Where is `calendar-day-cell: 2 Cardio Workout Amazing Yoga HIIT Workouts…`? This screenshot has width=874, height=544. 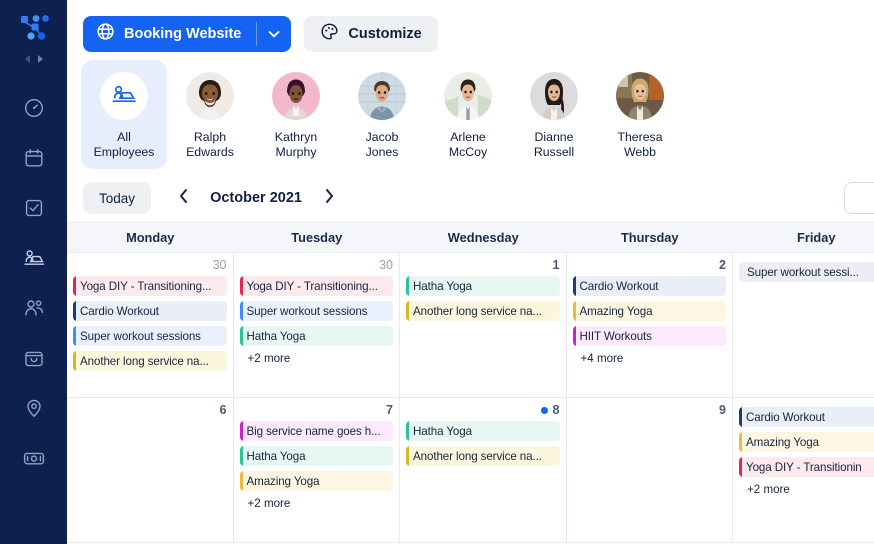
calendar-day-cell: 2 Cardio Workout Amazing Yoga HIIT Workouts… is located at coordinates (650, 325).